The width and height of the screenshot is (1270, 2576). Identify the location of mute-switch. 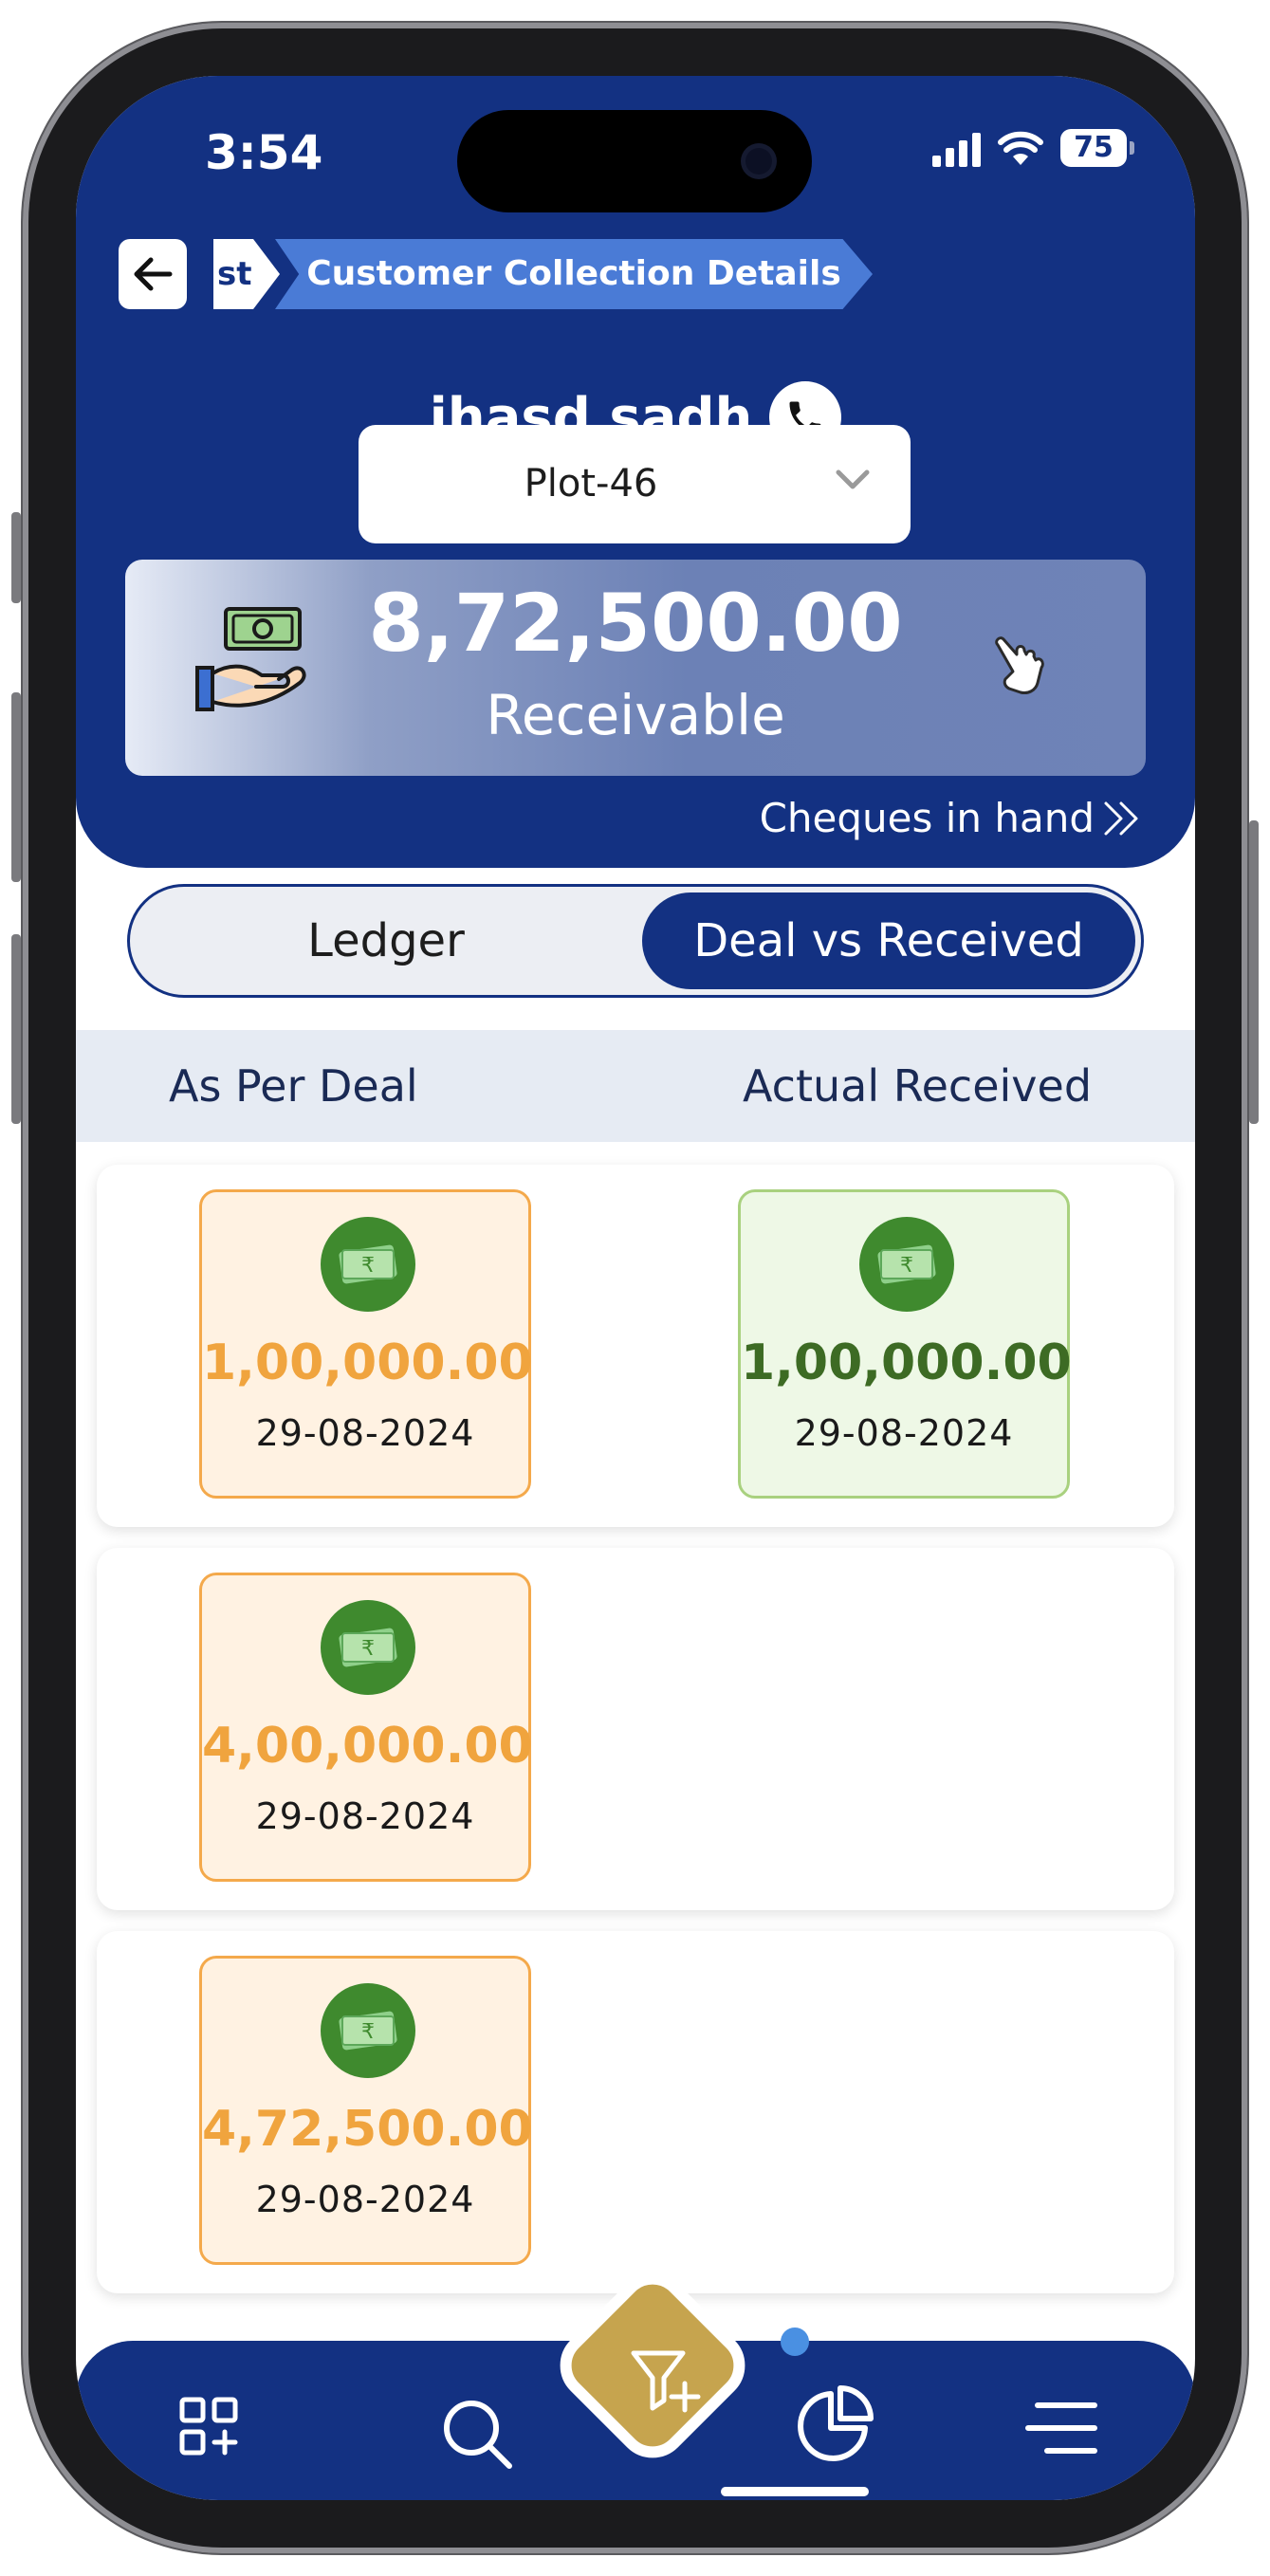
(16, 557).